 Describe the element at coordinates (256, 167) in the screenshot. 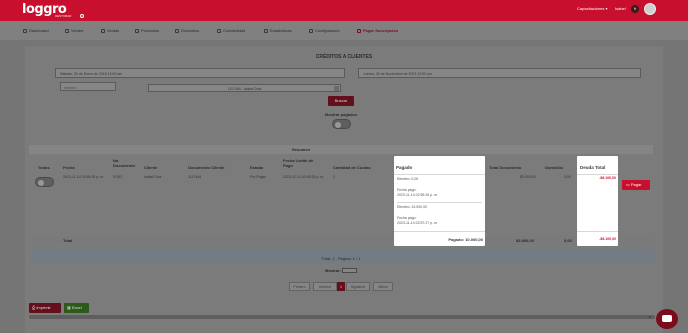

I see `col-estado: Estado` at that location.